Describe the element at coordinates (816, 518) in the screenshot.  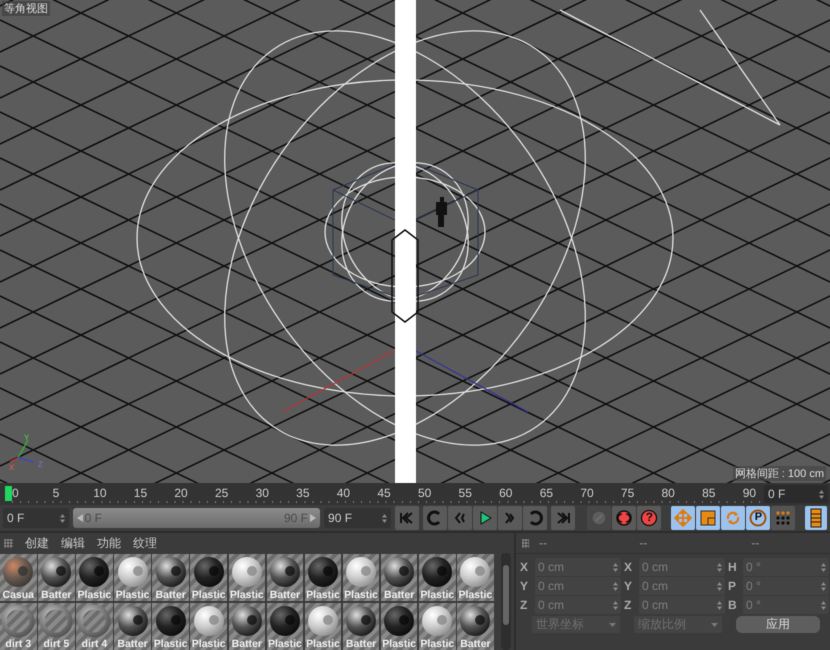
I see `timeline-toggle-button` at that location.